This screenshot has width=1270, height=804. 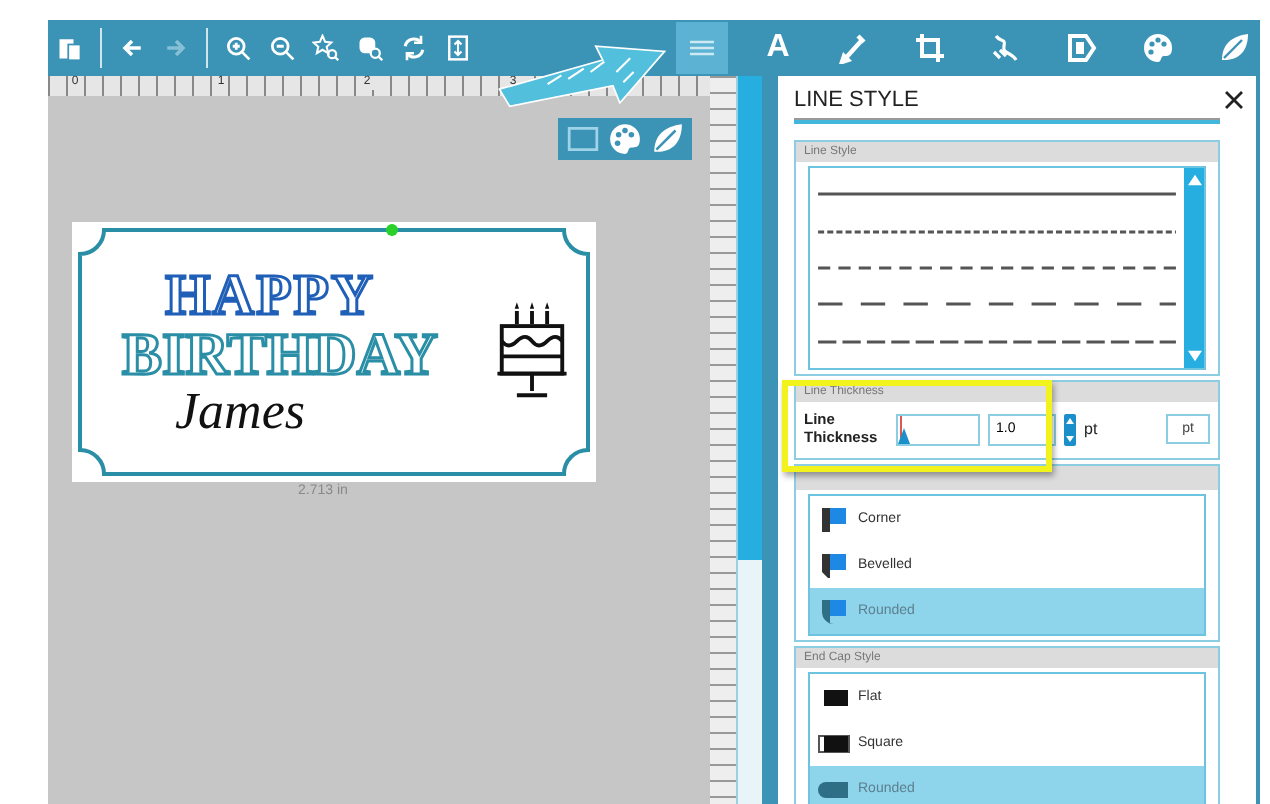 What do you see at coordinates (282, 48) in the screenshot?
I see `zoom-out-icon` at bounding box center [282, 48].